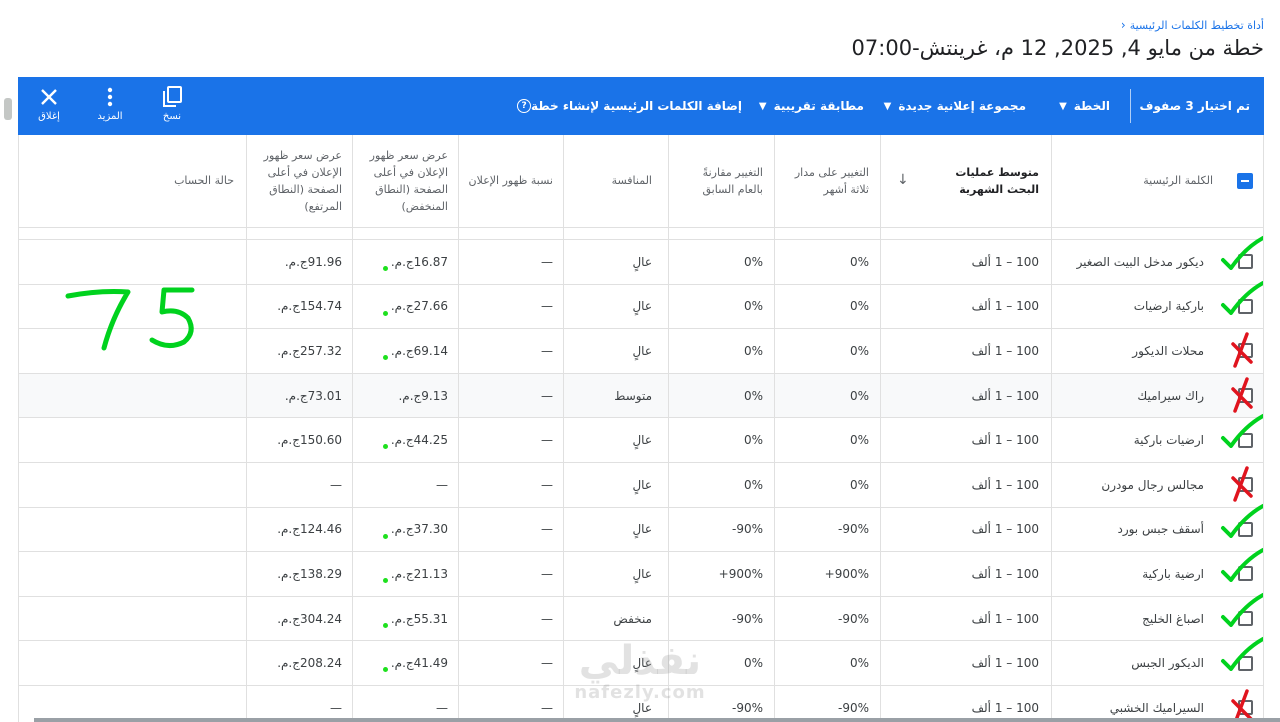  What do you see at coordinates (132, 181) in the screenshot?
I see `header-account-status: حالة الحساب` at bounding box center [132, 181].